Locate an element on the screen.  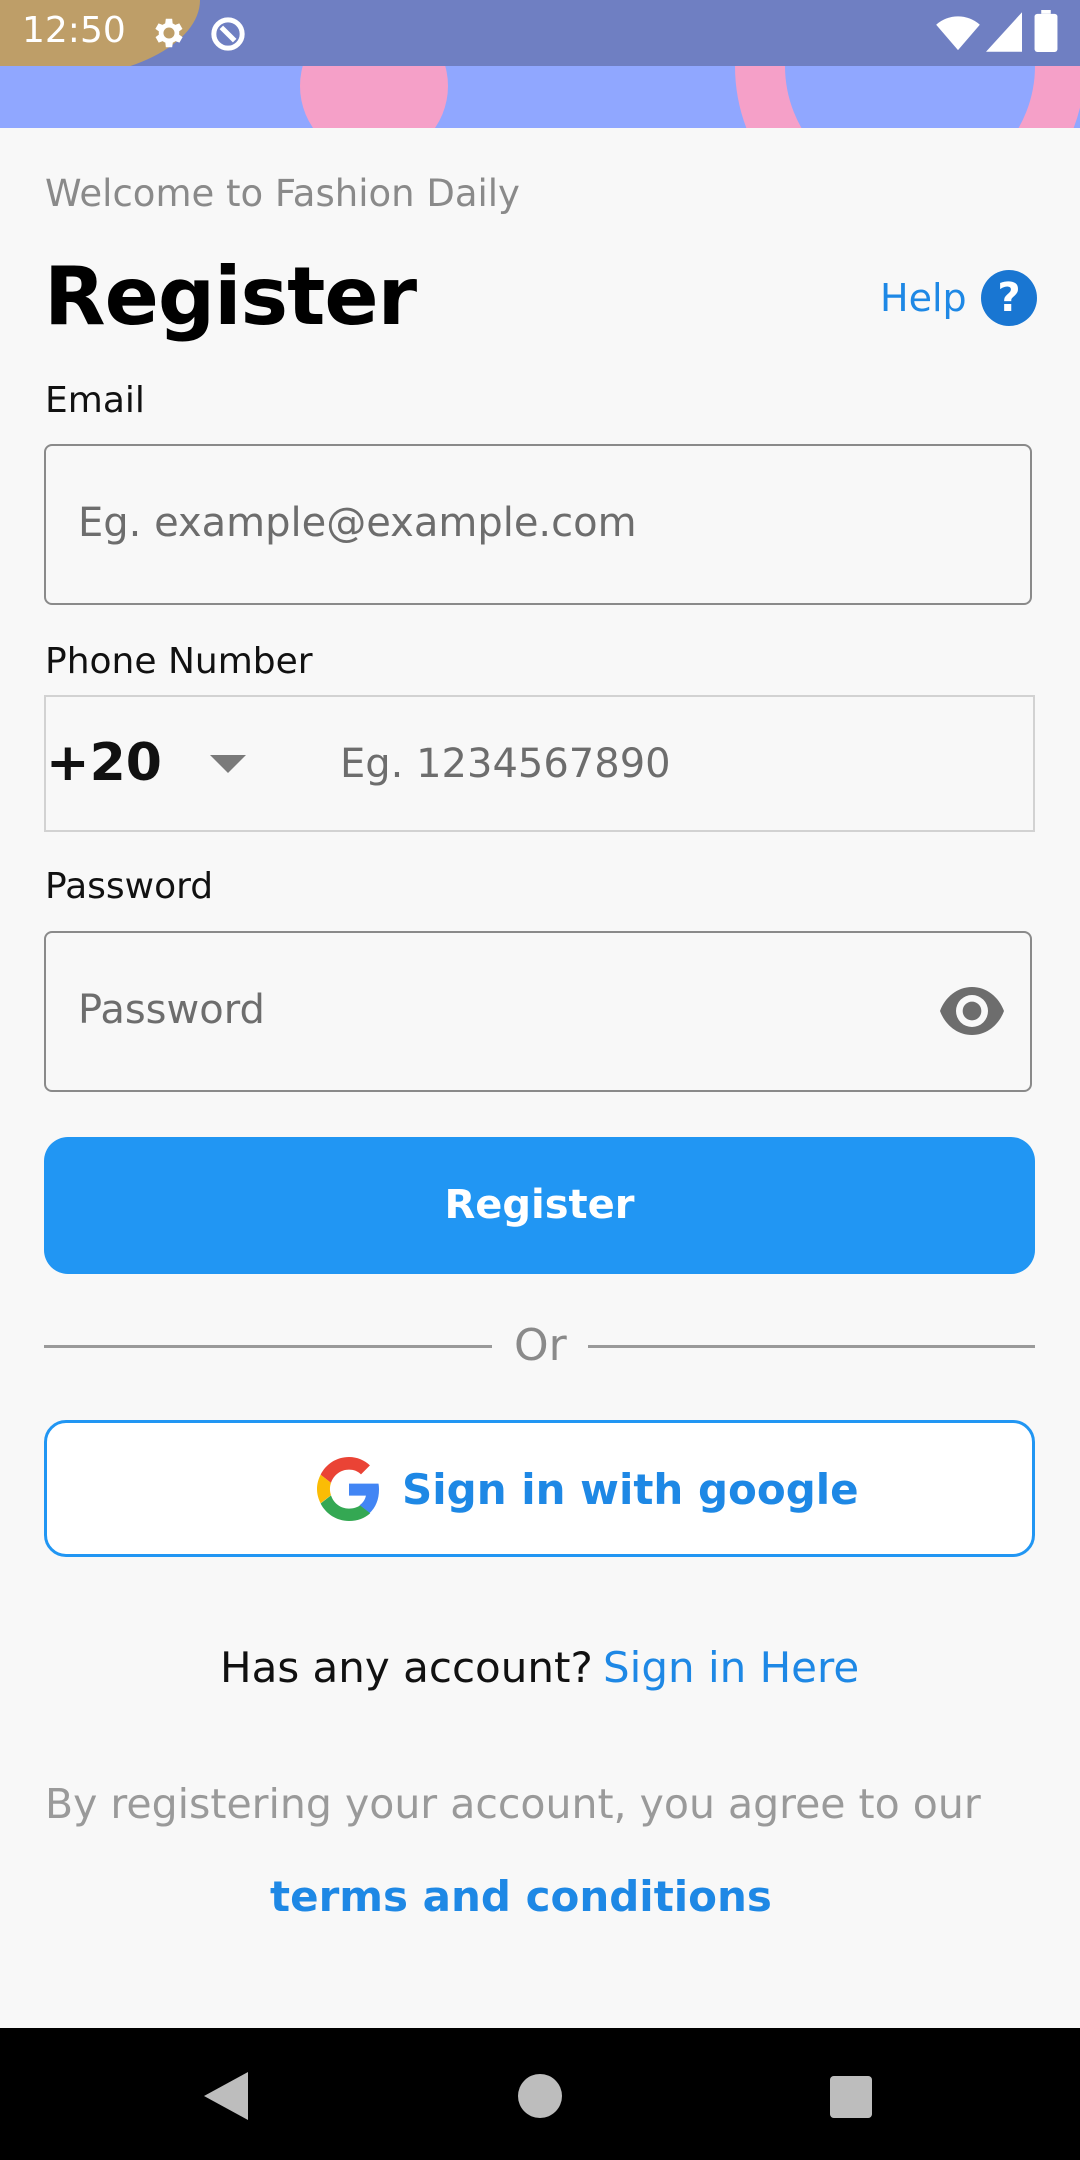
account-question: Has any account? is located at coordinates (406, 1667).